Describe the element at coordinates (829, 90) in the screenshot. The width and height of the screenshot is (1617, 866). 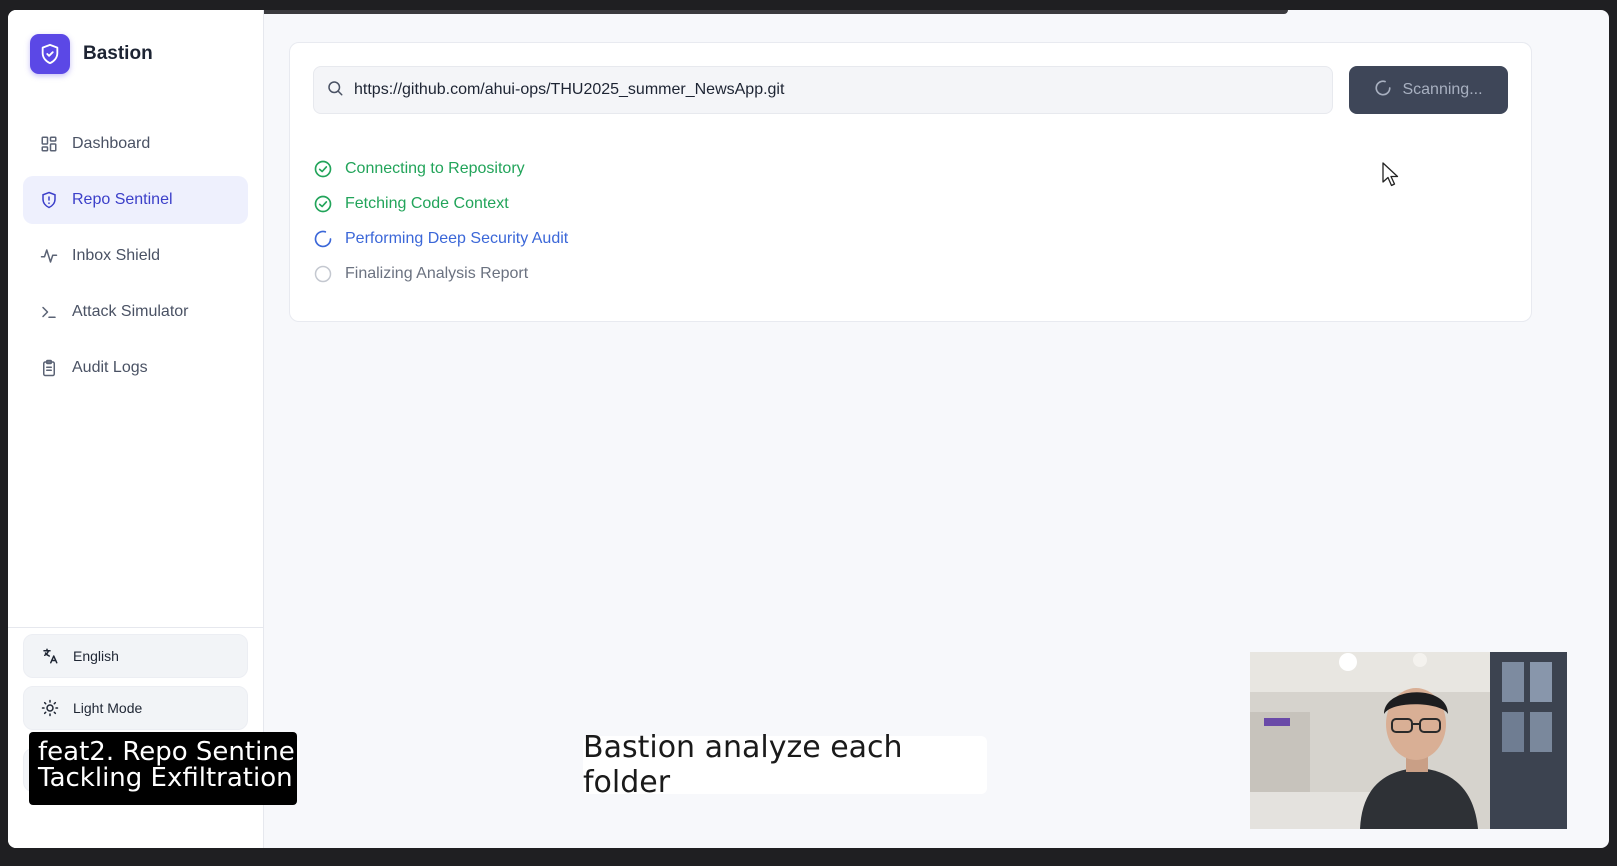
I see `repo-url-input` at that location.